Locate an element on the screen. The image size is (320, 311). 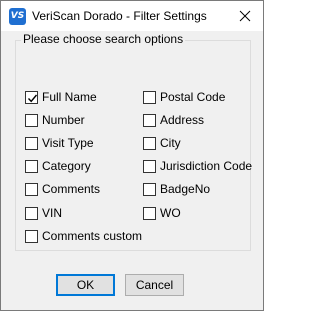
checkbox-label: Comments is located at coordinates (71, 189).